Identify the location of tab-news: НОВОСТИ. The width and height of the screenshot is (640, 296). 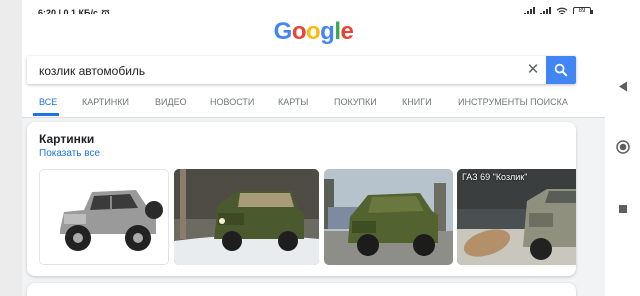
(232, 102).